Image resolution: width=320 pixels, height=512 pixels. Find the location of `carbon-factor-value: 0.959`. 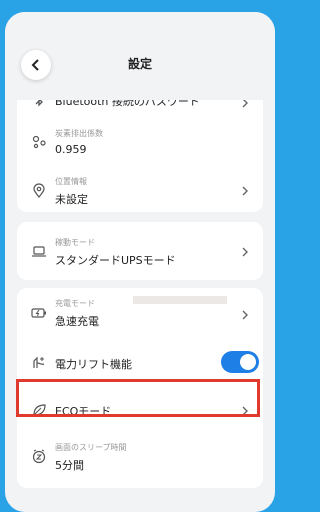

carbon-factor-value: 0.959 is located at coordinates (71, 149).